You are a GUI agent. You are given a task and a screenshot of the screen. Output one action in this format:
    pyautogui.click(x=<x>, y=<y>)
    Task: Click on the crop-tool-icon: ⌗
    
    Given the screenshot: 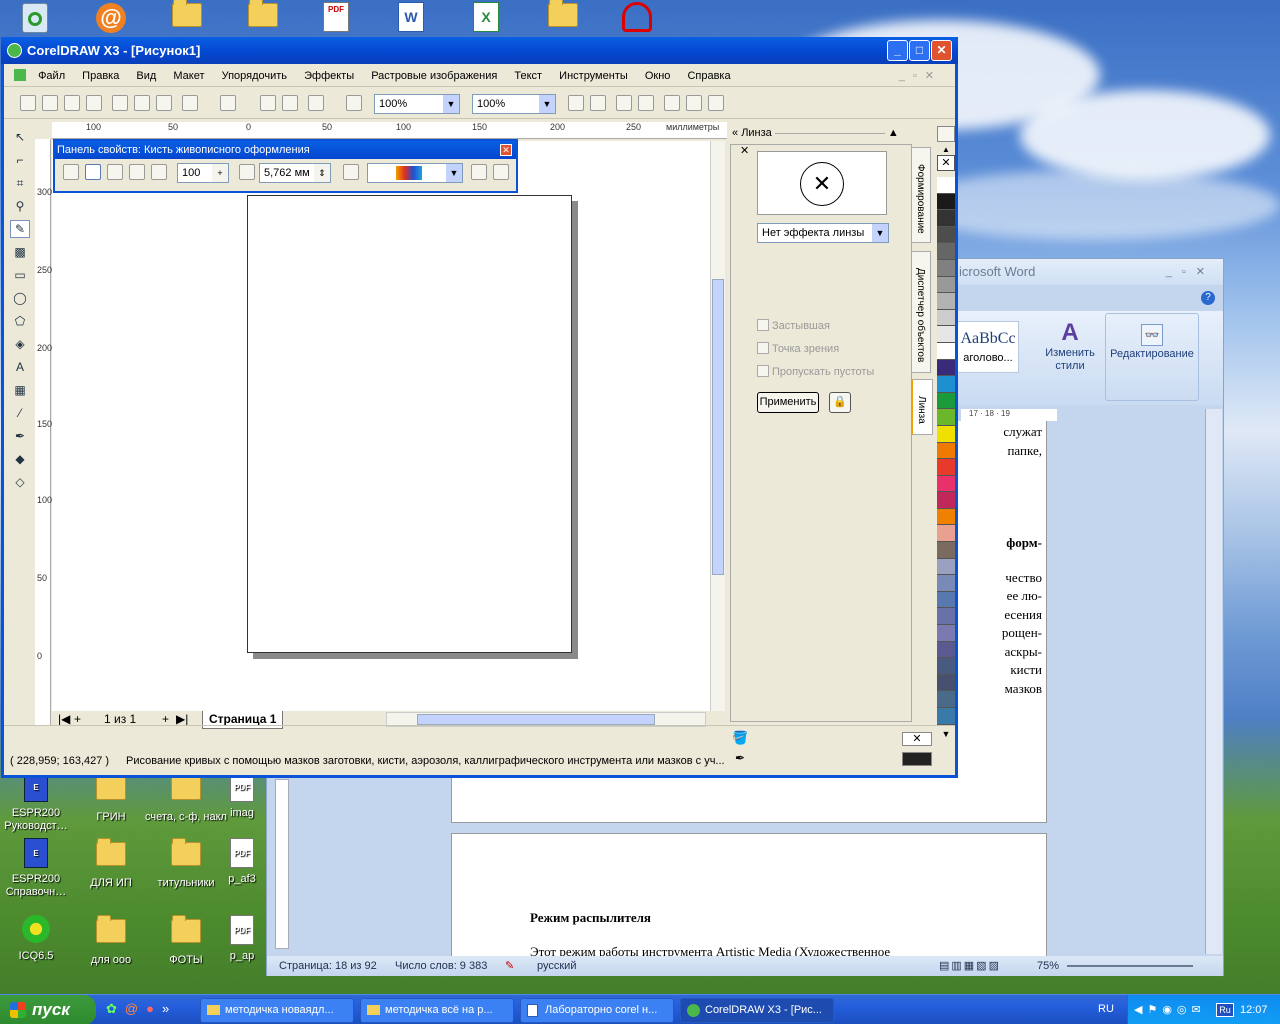 What is the action you would take?
    pyautogui.click(x=20, y=183)
    